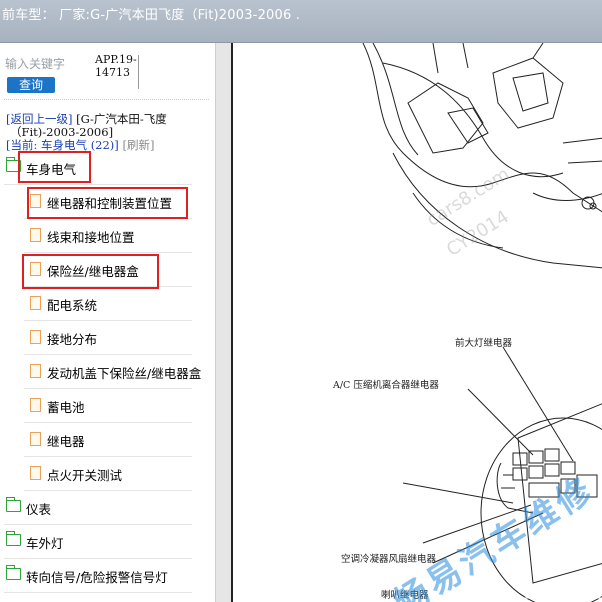 The height and width of the screenshot is (602, 602). Describe the element at coordinates (121, 119) in the screenshot. I see `breadcrumb-path: [G-广汽本田-飞度` at that location.